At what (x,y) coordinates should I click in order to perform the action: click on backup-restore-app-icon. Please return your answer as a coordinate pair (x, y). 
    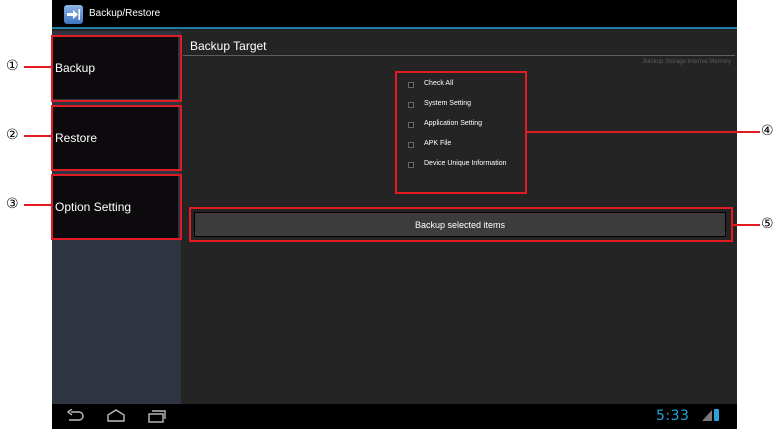
    Looking at the image, I should click on (73, 14).